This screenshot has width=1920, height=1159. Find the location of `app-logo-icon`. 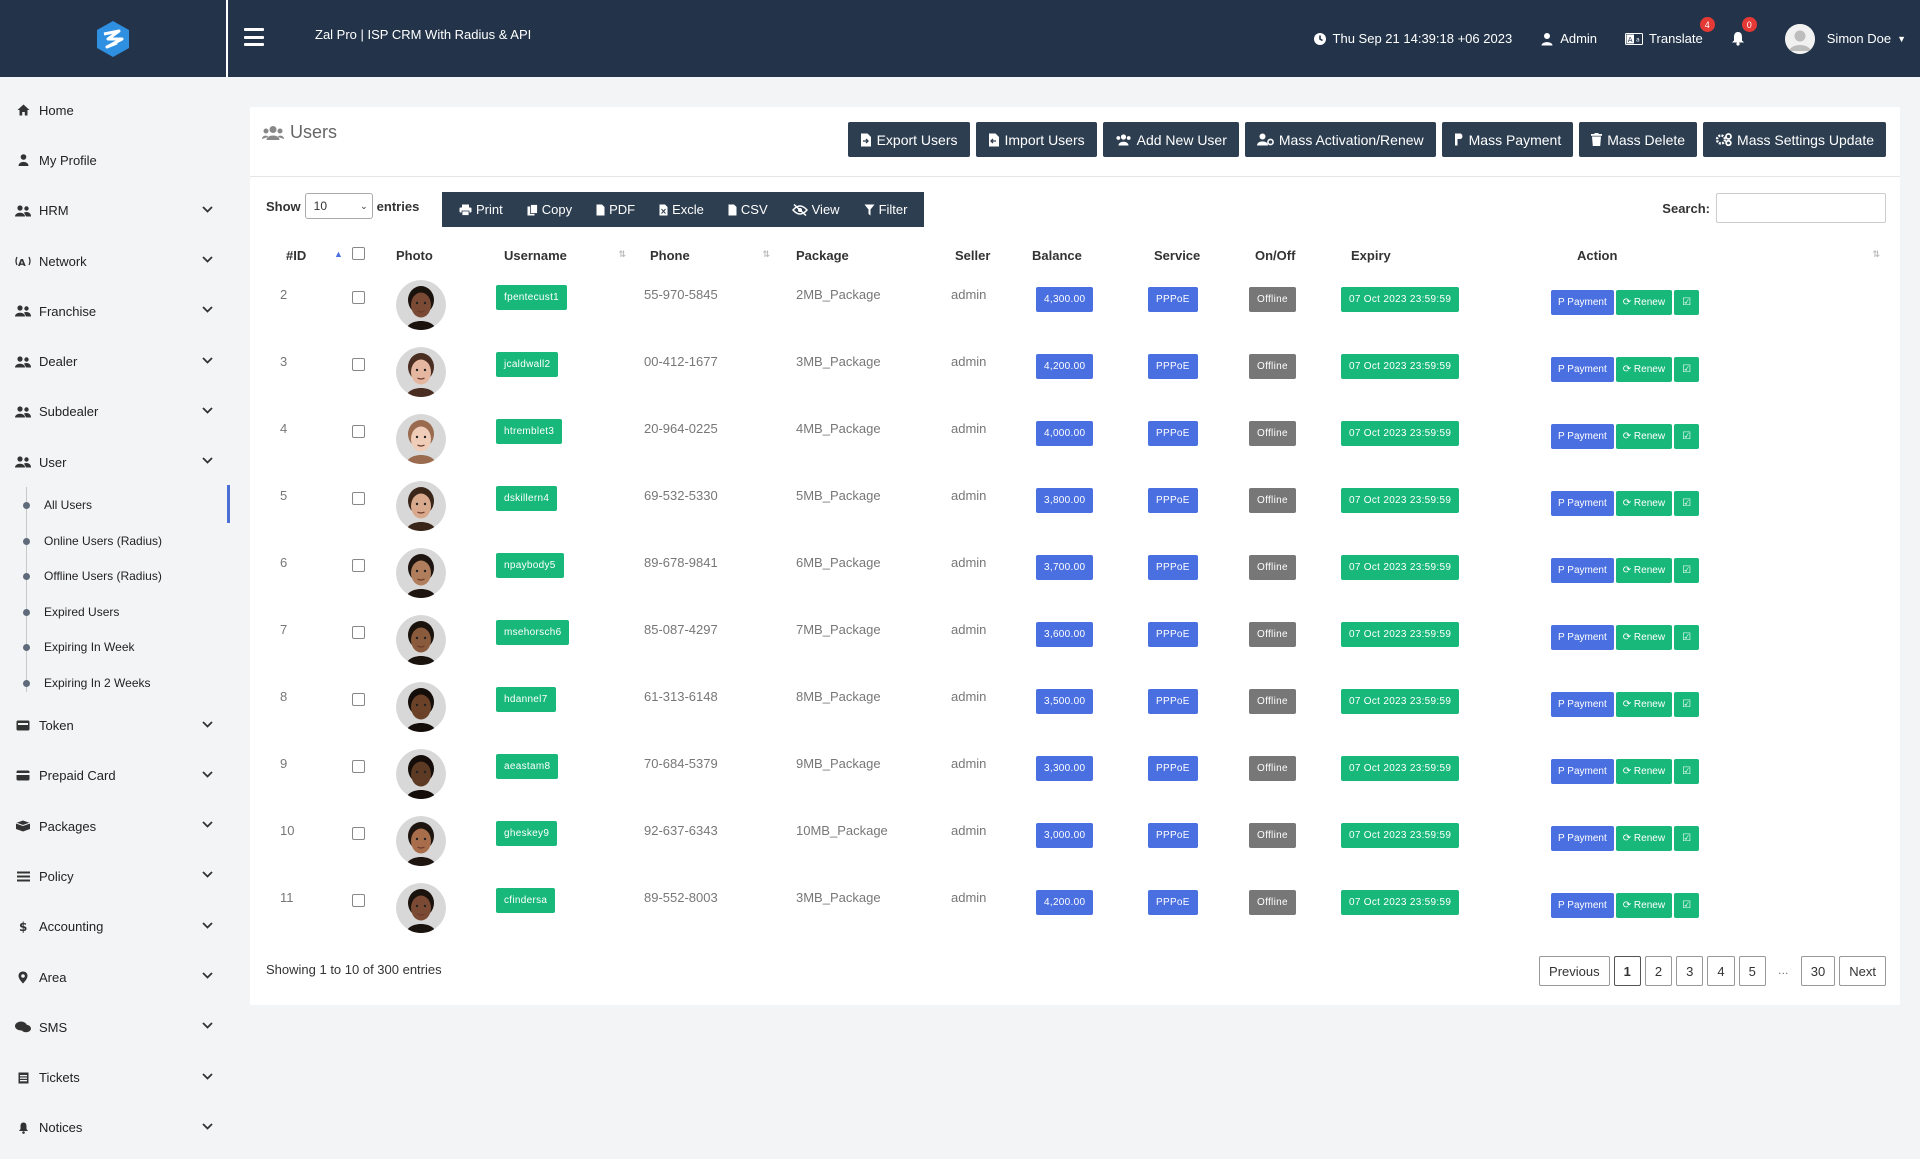

app-logo-icon is located at coordinates (113, 39).